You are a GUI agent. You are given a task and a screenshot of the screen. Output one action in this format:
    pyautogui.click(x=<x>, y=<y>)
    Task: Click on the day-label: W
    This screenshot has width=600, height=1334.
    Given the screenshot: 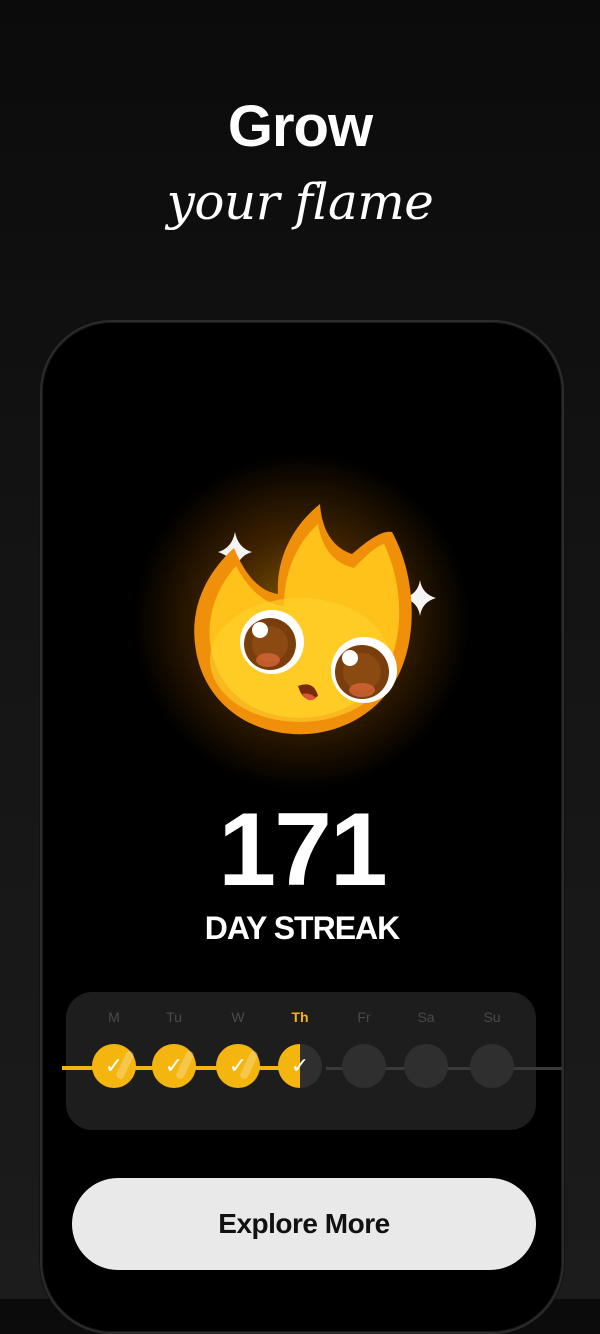 What is the action you would take?
    pyautogui.click(x=238, y=1017)
    